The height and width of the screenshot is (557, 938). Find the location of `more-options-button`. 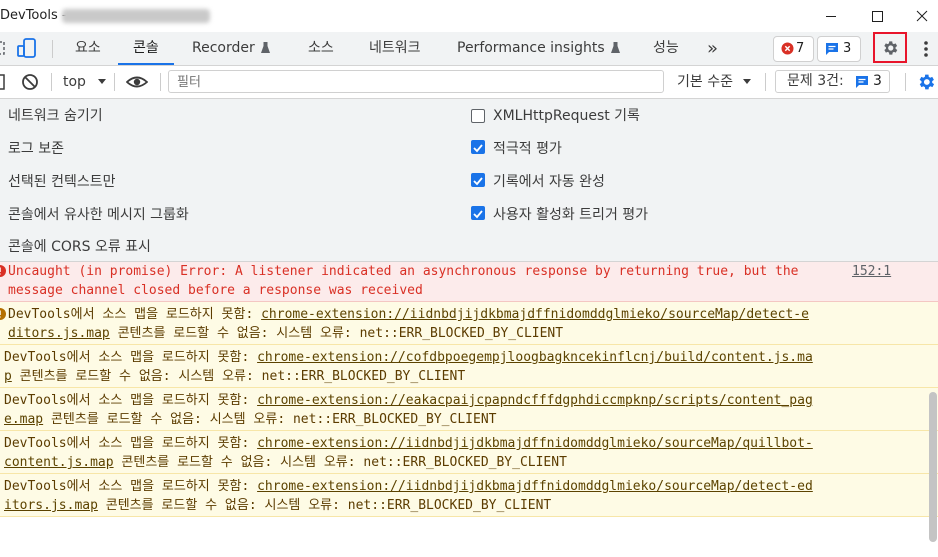

more-options-button is located at coordinates (926, 51).